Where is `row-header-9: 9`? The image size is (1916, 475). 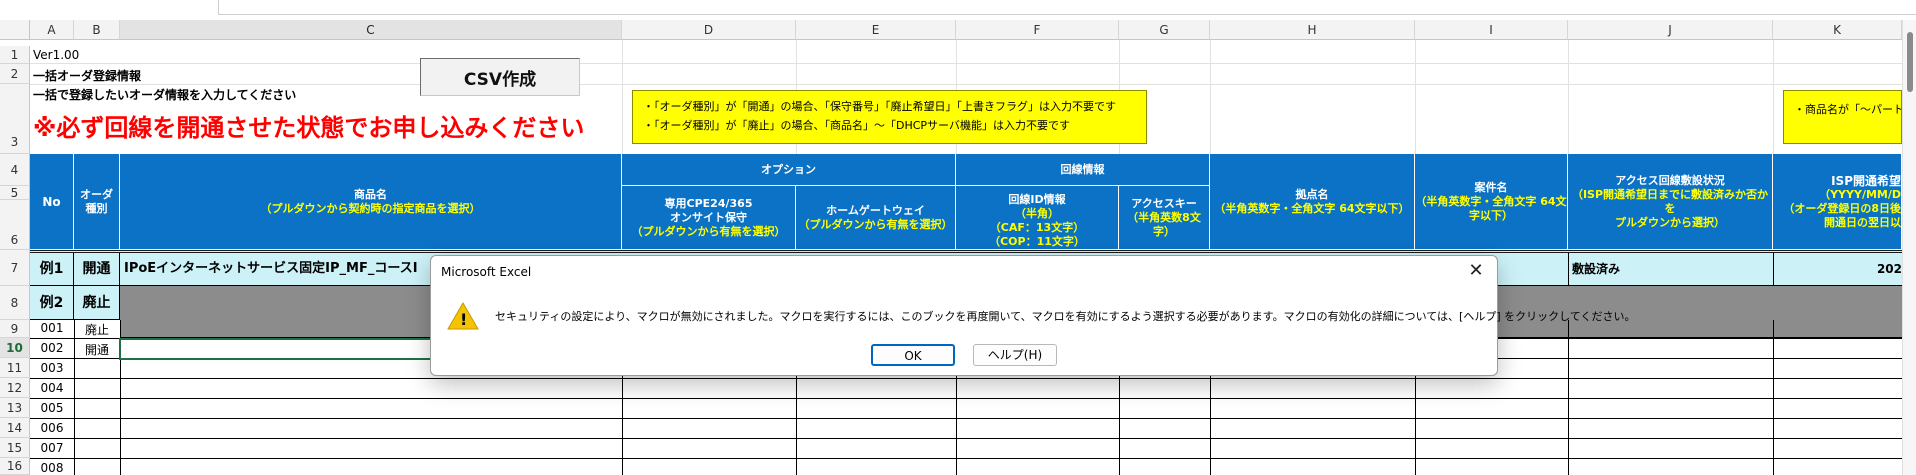 row-header-9: 9 is located at coordinates (15, 329).